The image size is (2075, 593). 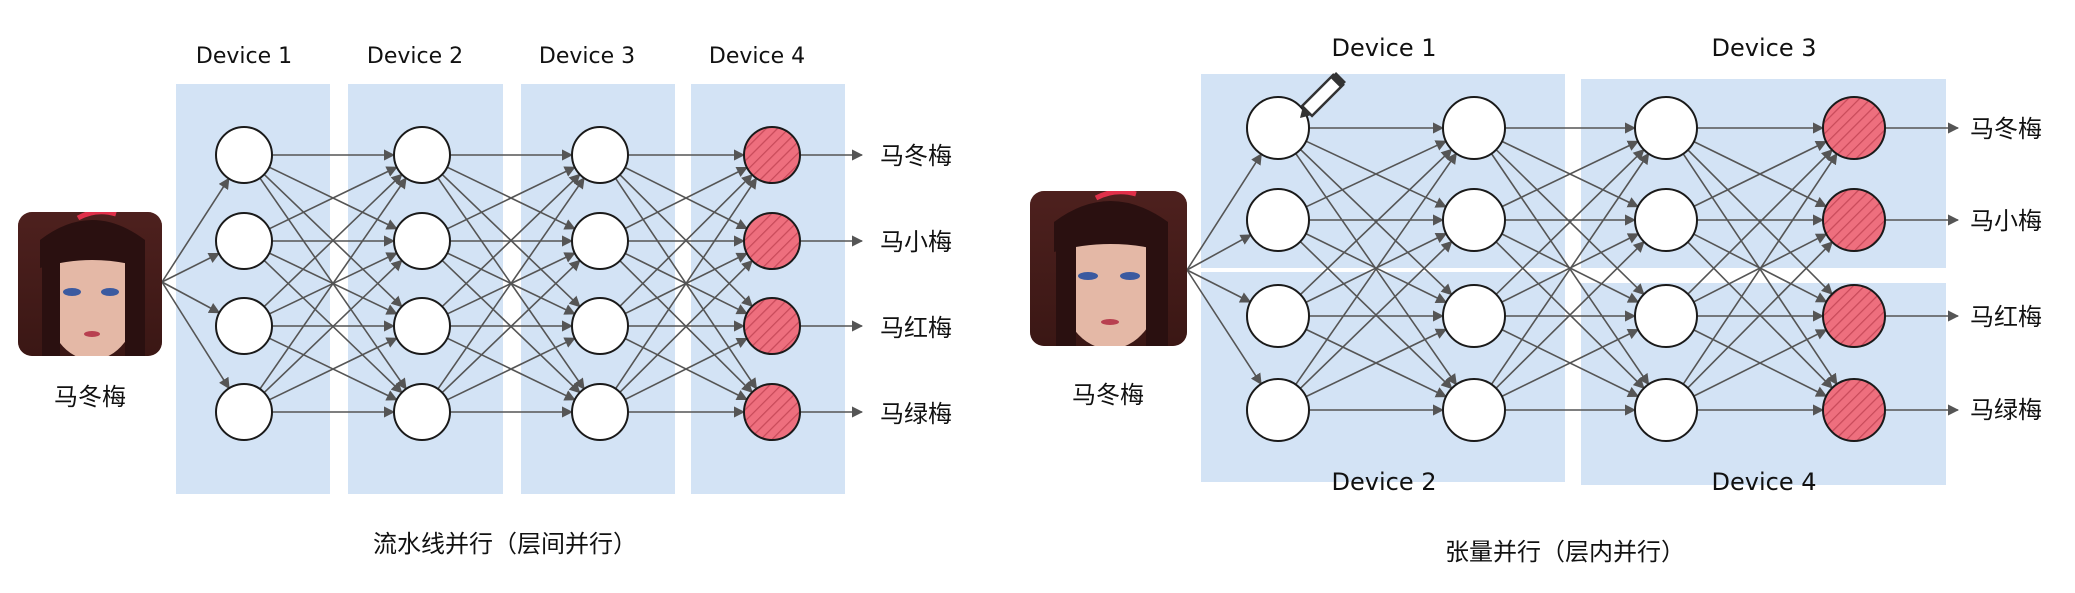 What do you see at coordinates (916, 242) in the screenshot?
I see `pipeline-output-label-2: 马小梅` at bounding box center [916, 242].